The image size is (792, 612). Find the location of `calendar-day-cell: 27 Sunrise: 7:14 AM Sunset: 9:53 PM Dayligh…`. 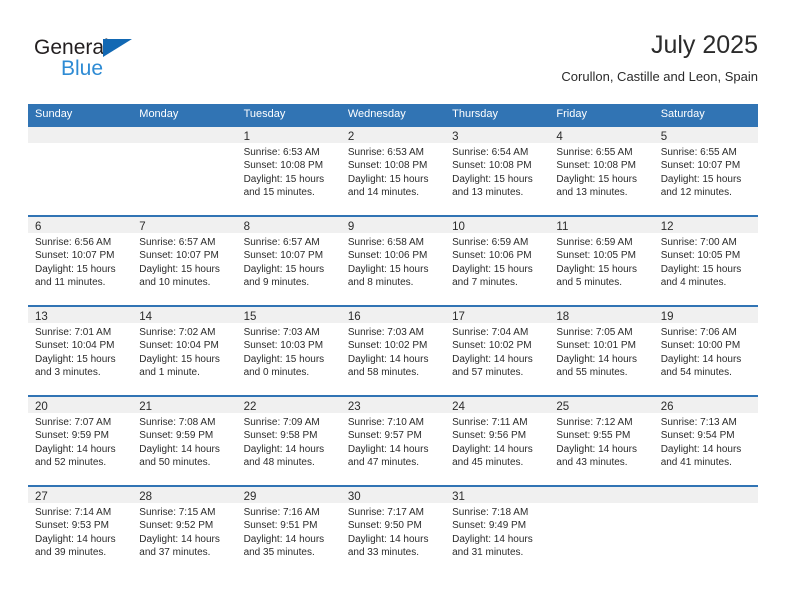

calendar-day-cell: 27 Sunrise: 7:14 AM Sunset: 9:53 PM Dayligh… is located at coordinates (80, 531).